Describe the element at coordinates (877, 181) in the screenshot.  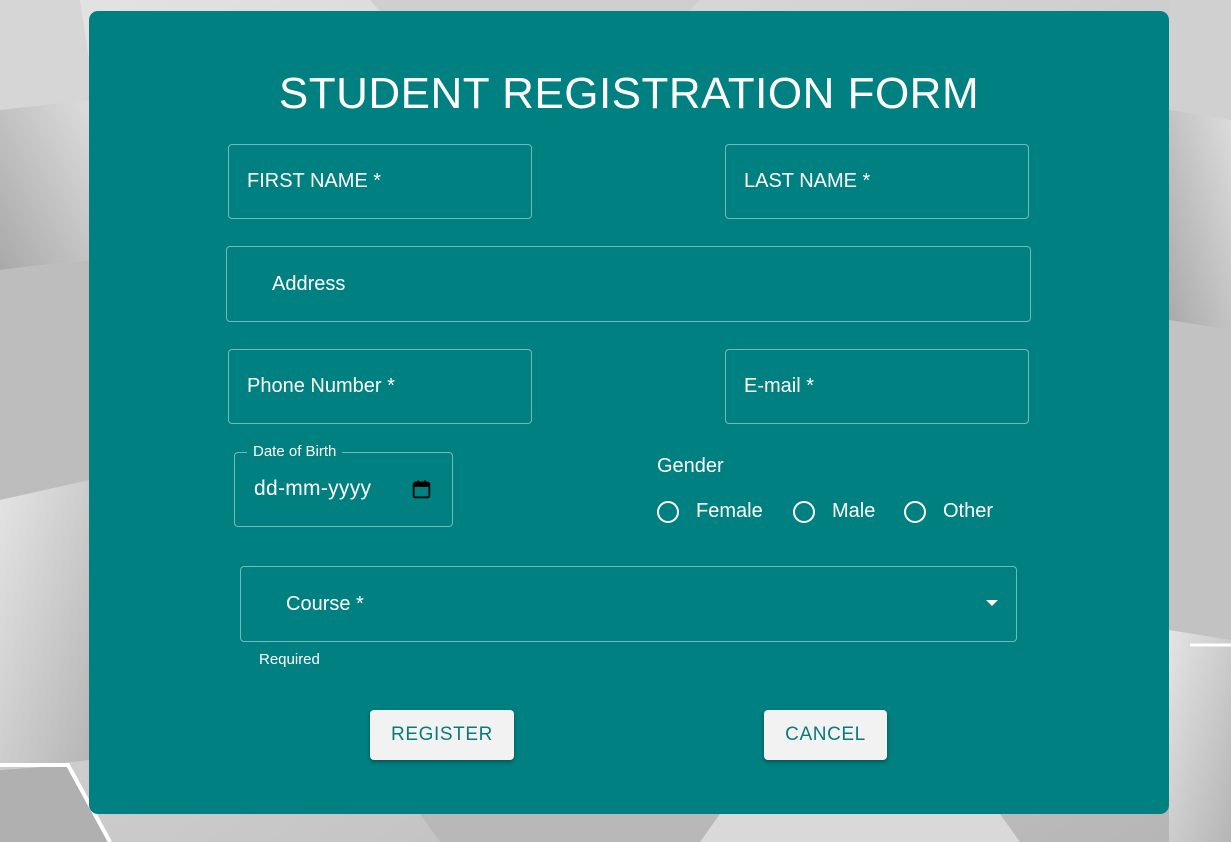
I see `last-name-field: LAST NAME *` at that location.